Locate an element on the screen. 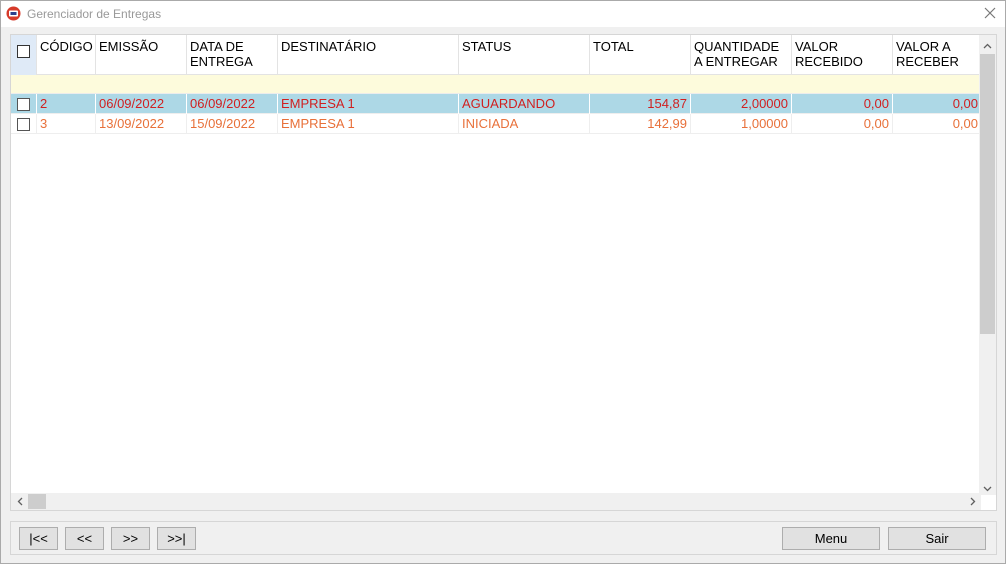 The image size is (1006, 564). cell-quantidade: 1,00000 is located at coordinates (741, 124).